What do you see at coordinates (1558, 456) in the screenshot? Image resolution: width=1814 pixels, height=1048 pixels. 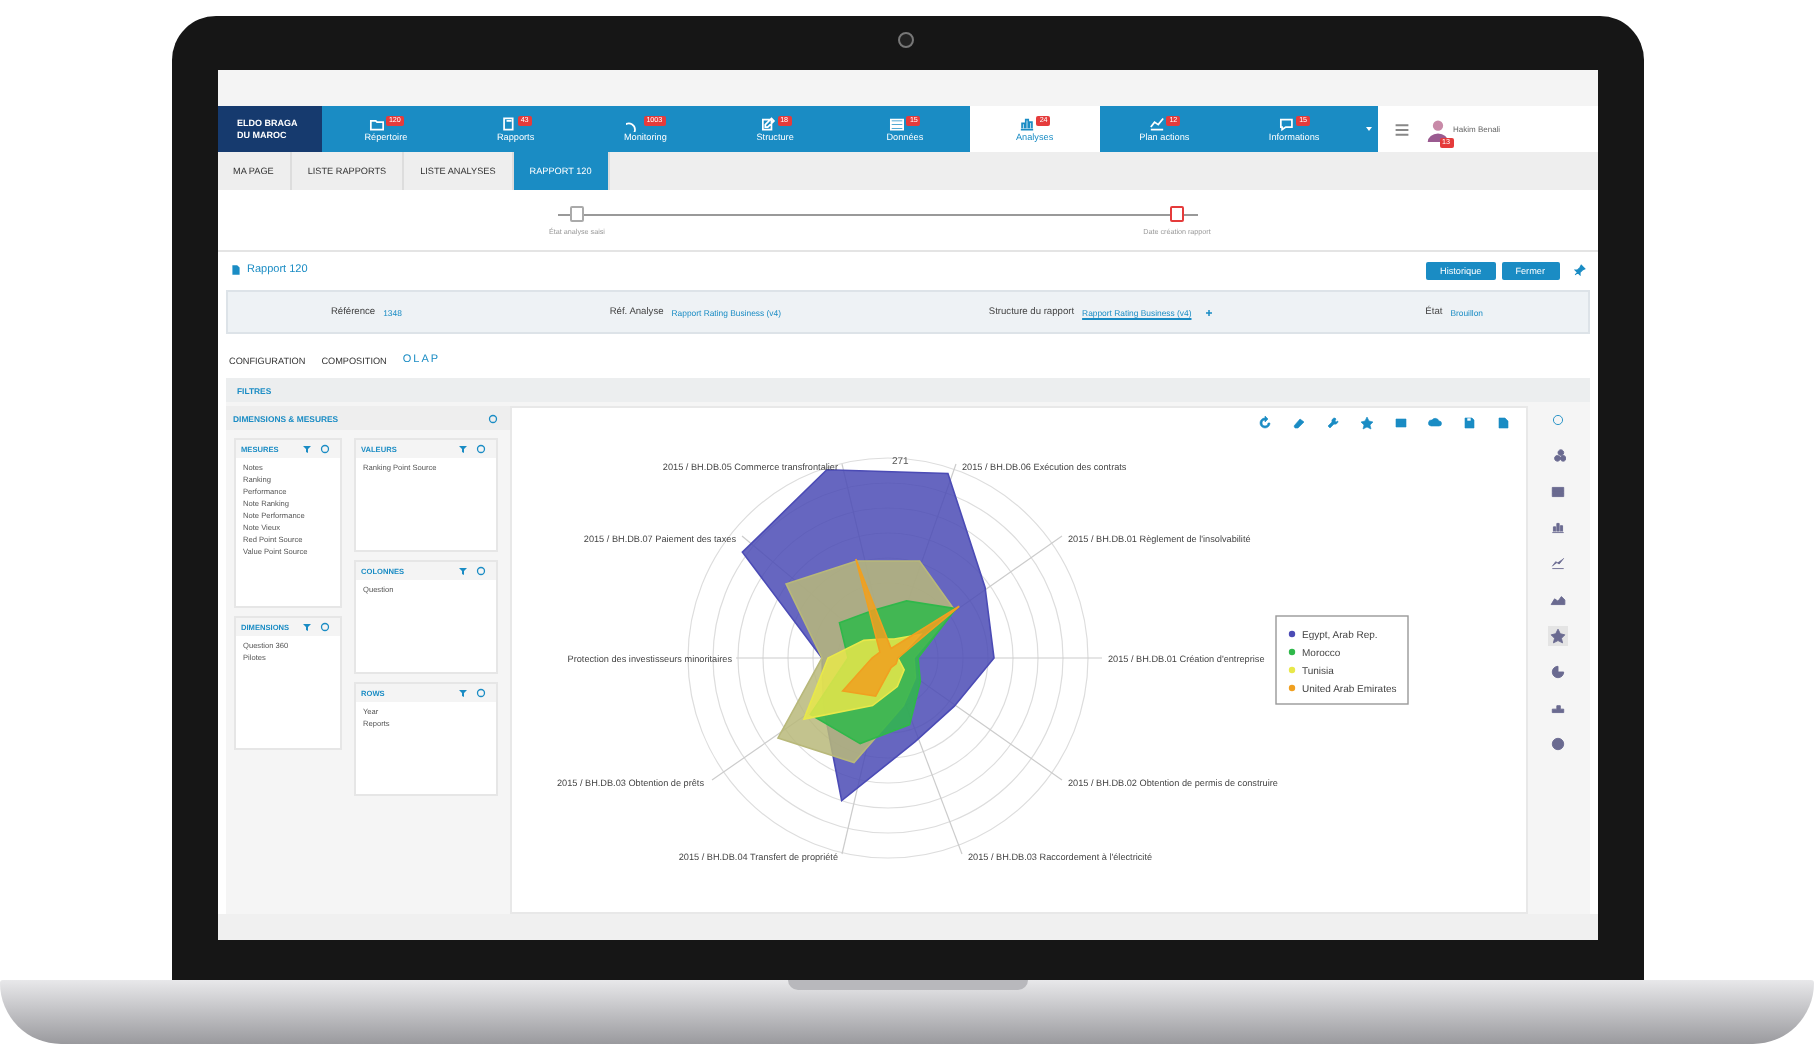 I see `bubble-chart-icon` at bounding box center [1558, 456].